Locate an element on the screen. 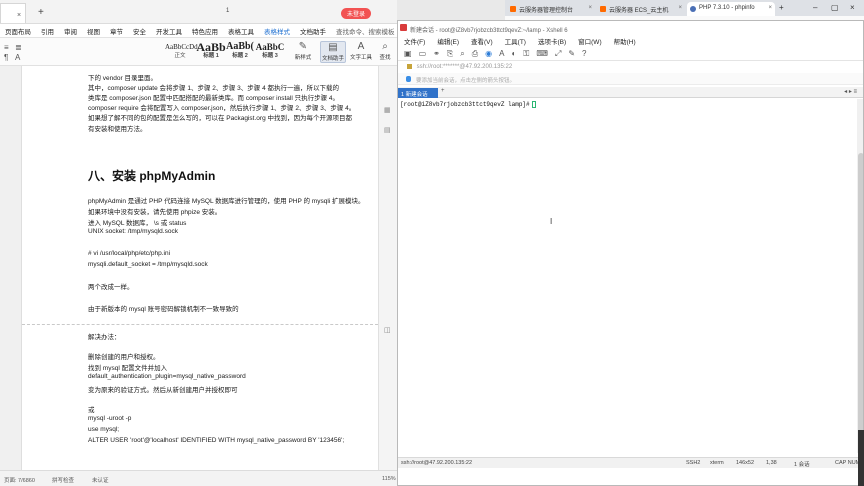  new-style-button: ✎ 新样式 is located at coordinates (303, 52).